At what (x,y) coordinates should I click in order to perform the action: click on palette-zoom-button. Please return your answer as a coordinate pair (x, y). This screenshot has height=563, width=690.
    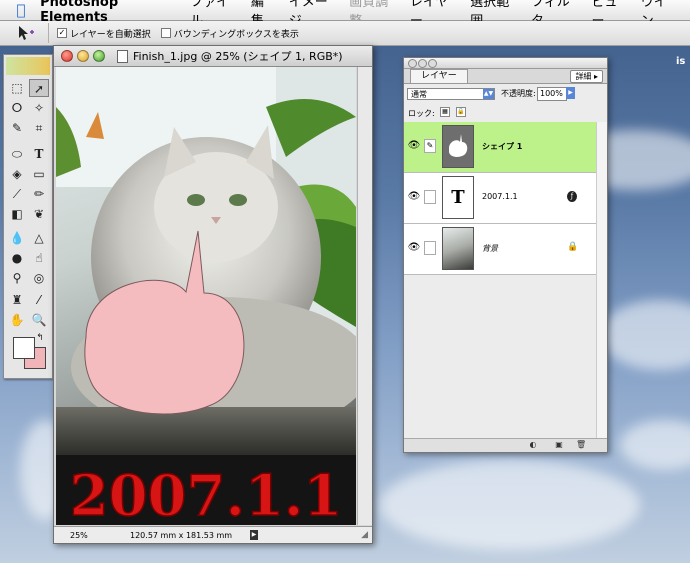
    Looking at the image, I should click on (432, 63).